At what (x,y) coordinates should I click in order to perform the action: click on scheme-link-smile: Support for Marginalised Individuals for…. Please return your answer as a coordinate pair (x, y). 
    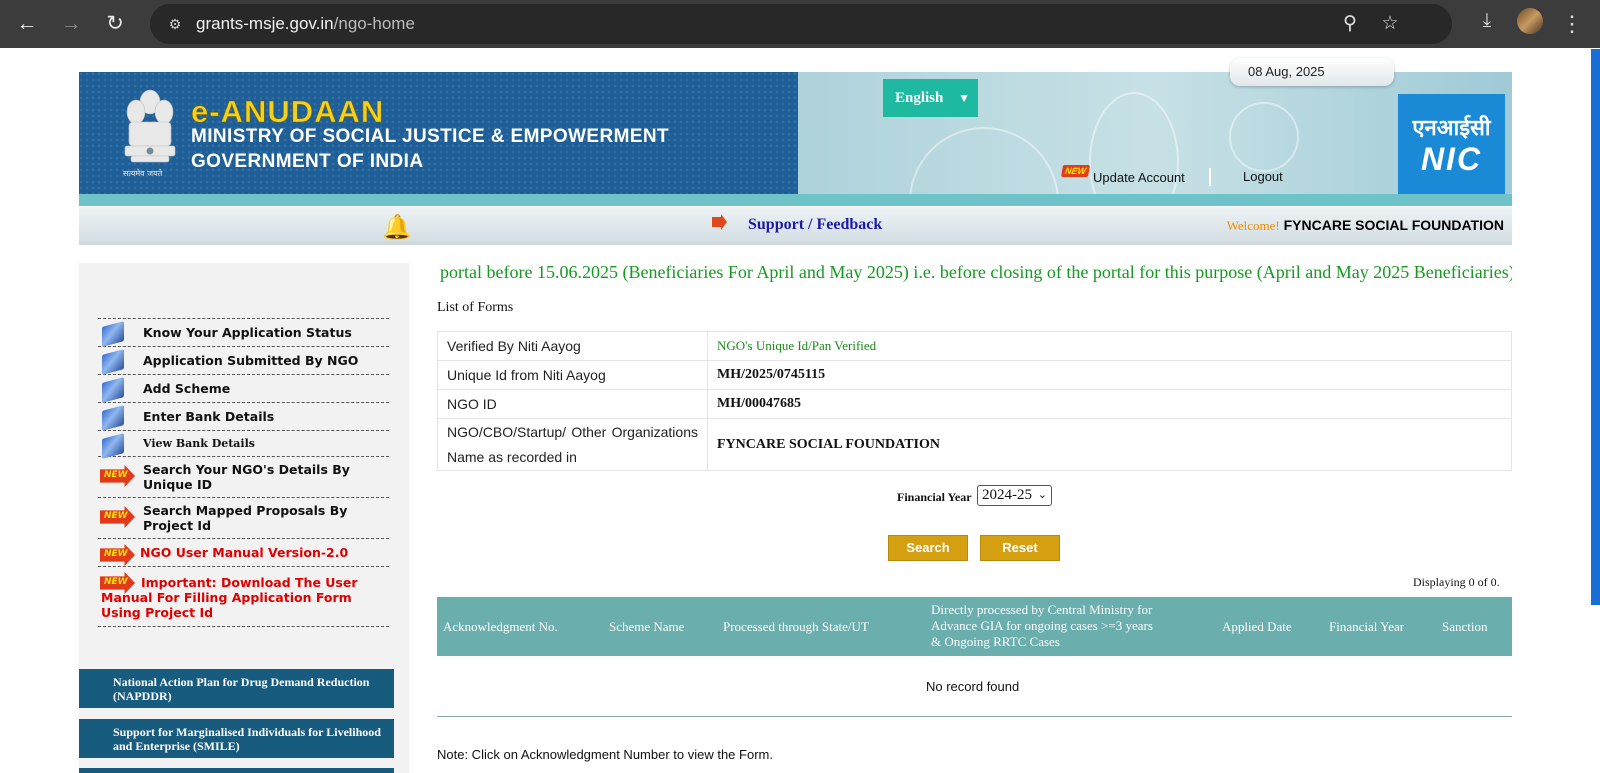
    Looking at the image, I should click on (236, 738).